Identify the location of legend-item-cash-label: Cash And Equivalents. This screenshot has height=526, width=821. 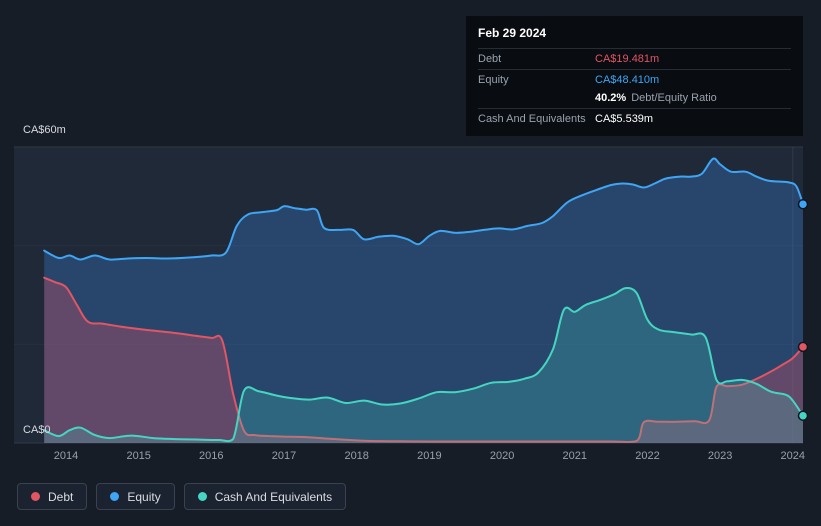
(273, 496).